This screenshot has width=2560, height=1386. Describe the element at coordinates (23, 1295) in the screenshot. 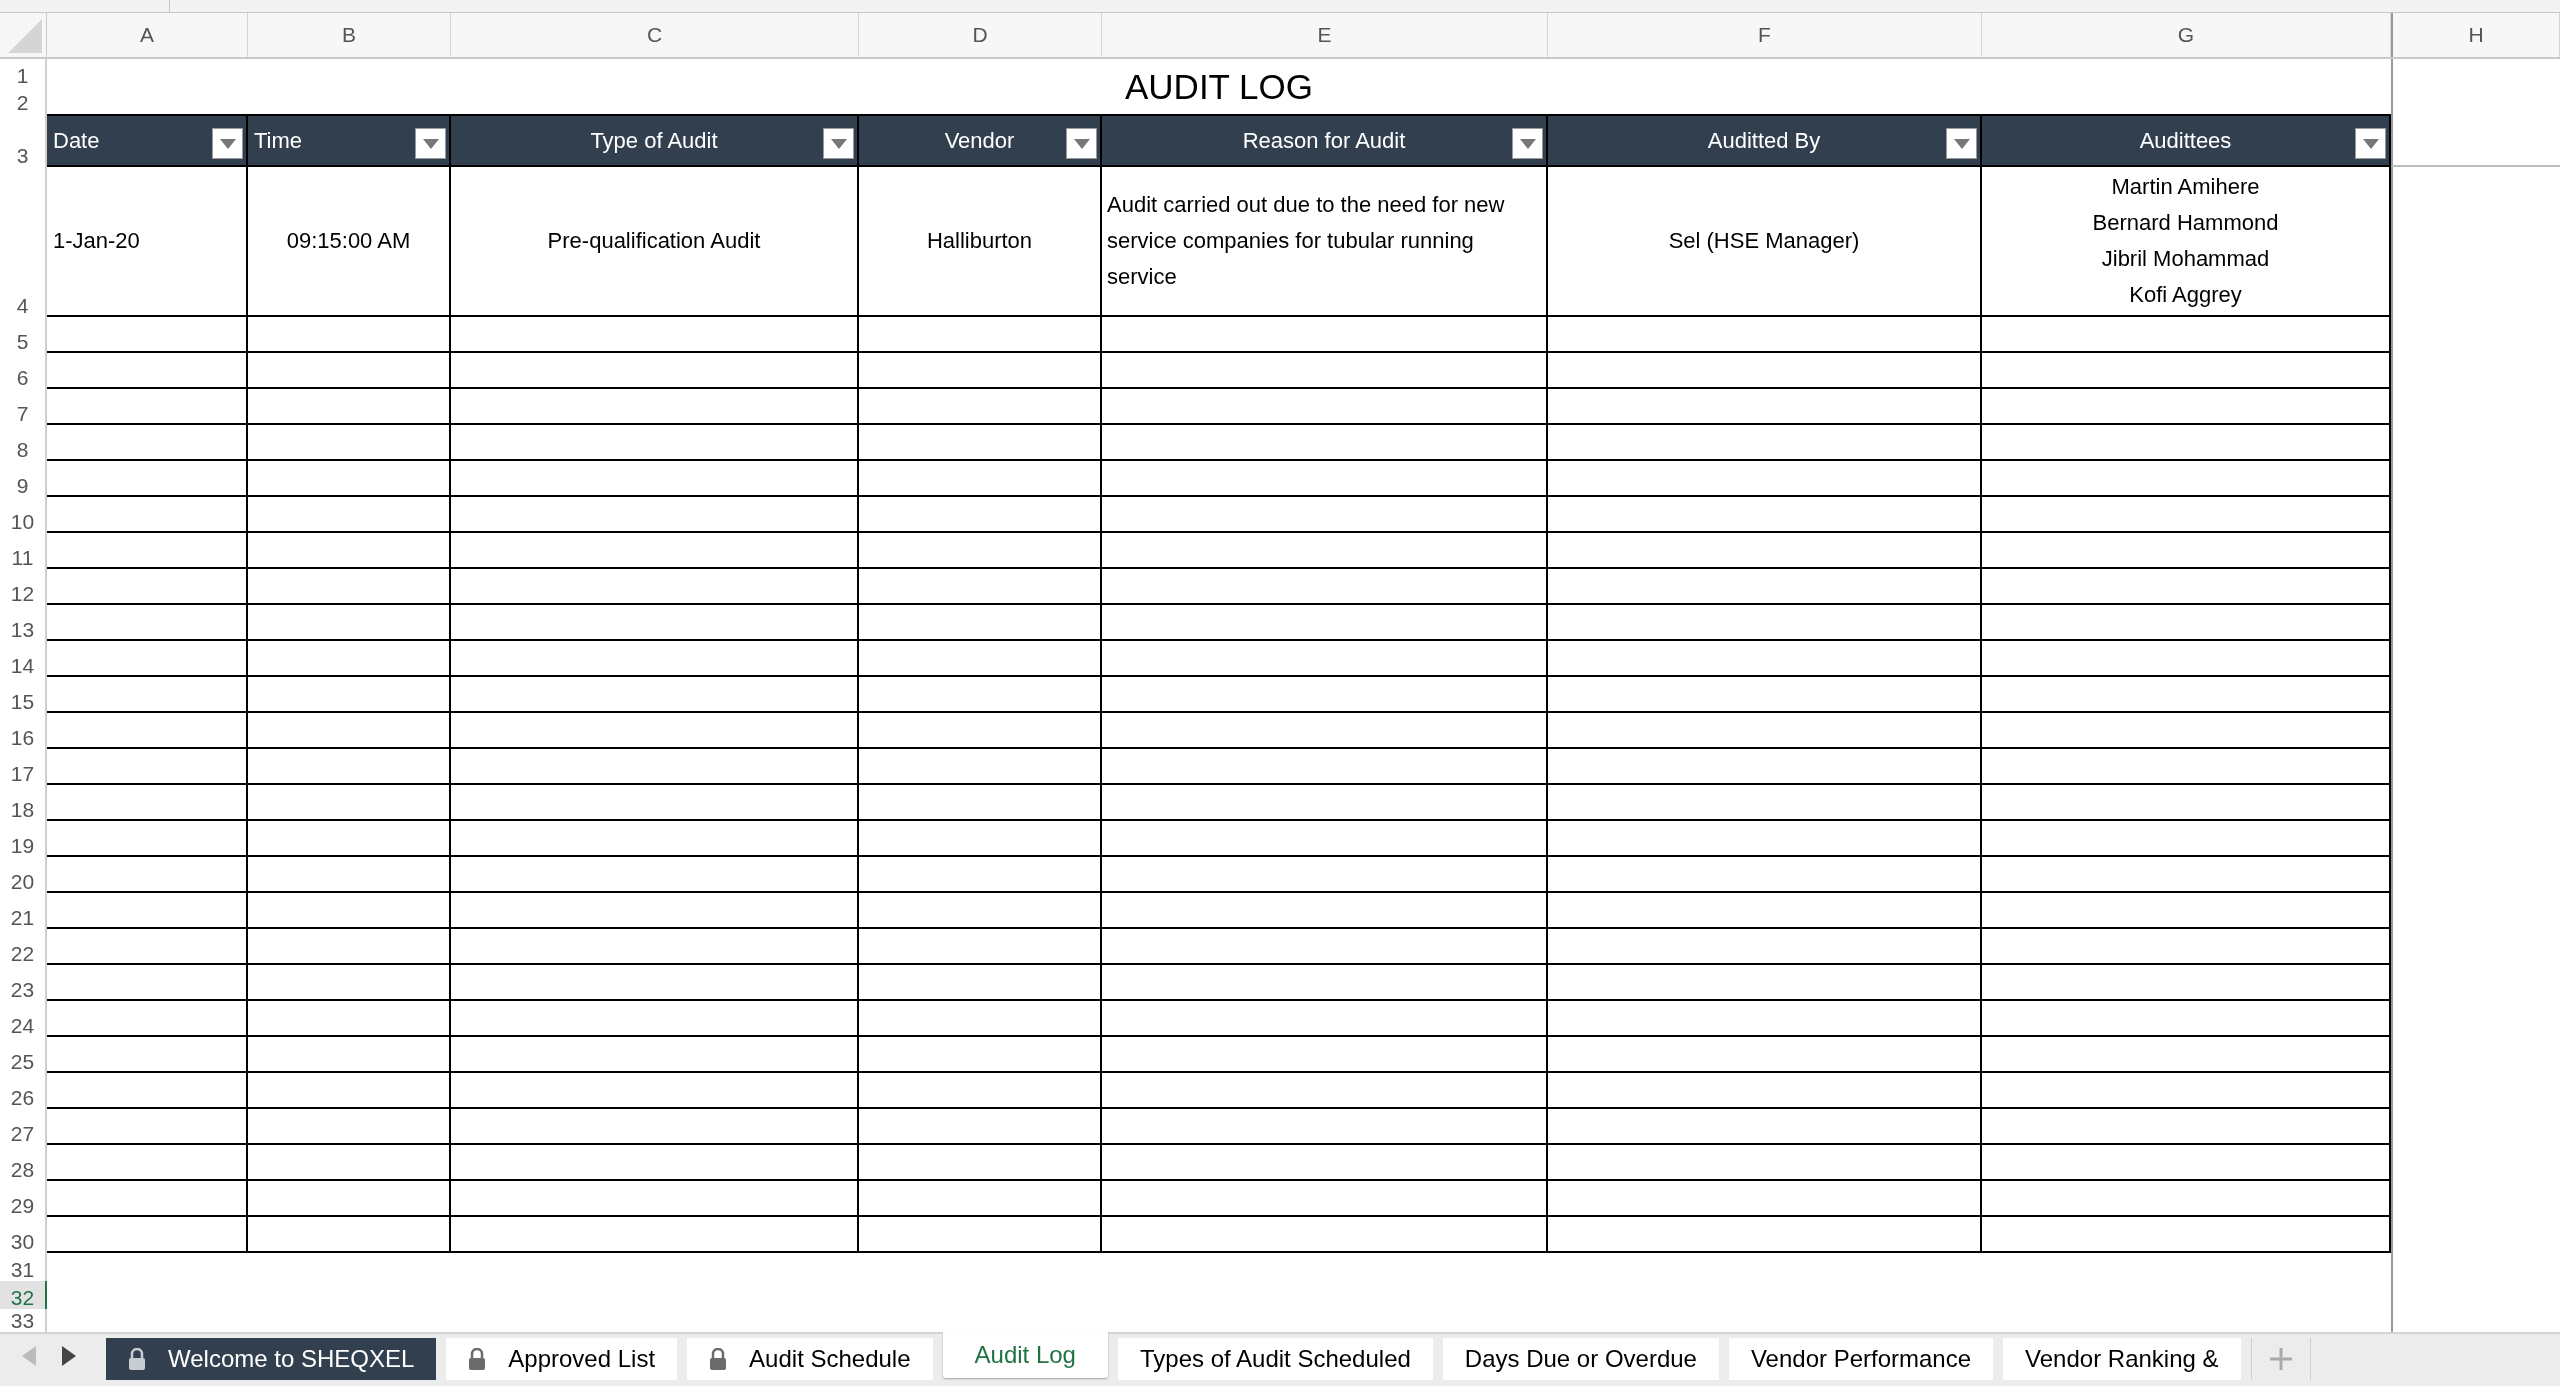

I see `row-number: 32` at that location.